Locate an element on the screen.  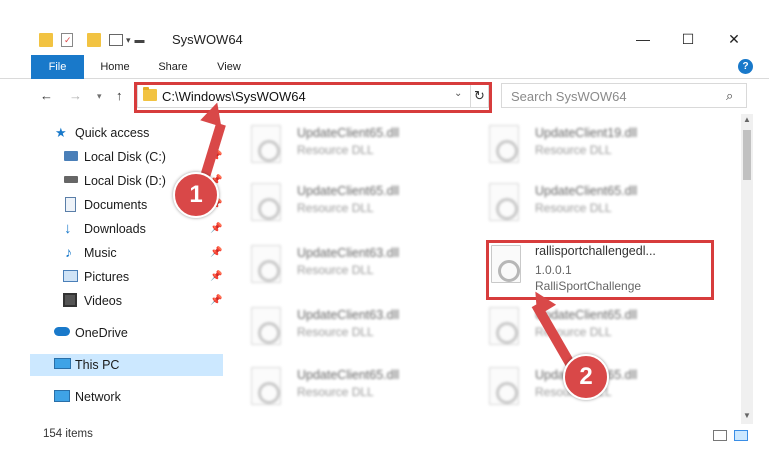
sidebar-item-label: Documents is located at coordinates (116, 205).